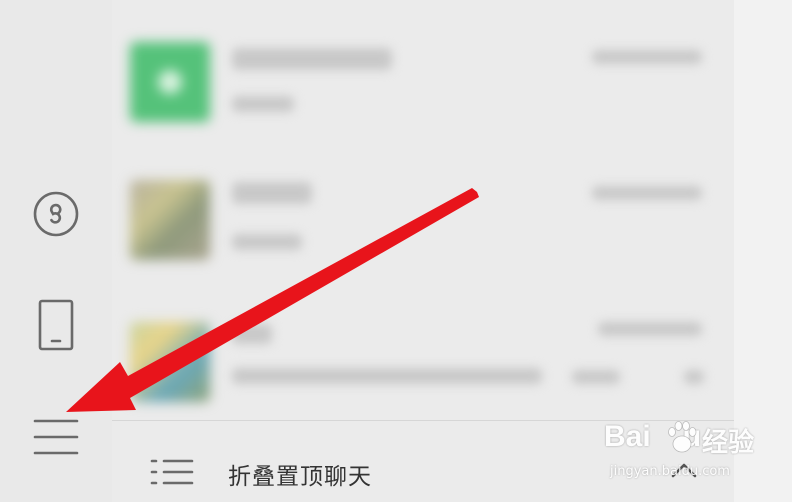 The height and width of the screenshot is (502, 792). Describe the element at coordinates (300, 477) in the screenshot. I see `fold-pinned-chats-label: 折叠置顶聊天` at that location.